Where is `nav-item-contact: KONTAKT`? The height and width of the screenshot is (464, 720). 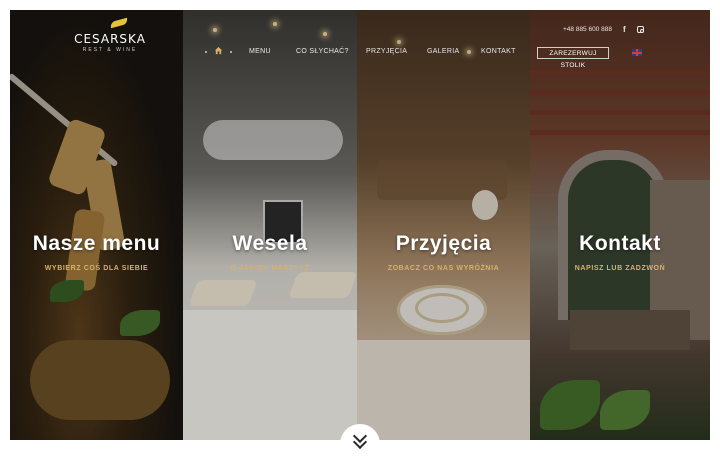 nav-item-contact: KONTAKT is located at coordinates (498, 51).